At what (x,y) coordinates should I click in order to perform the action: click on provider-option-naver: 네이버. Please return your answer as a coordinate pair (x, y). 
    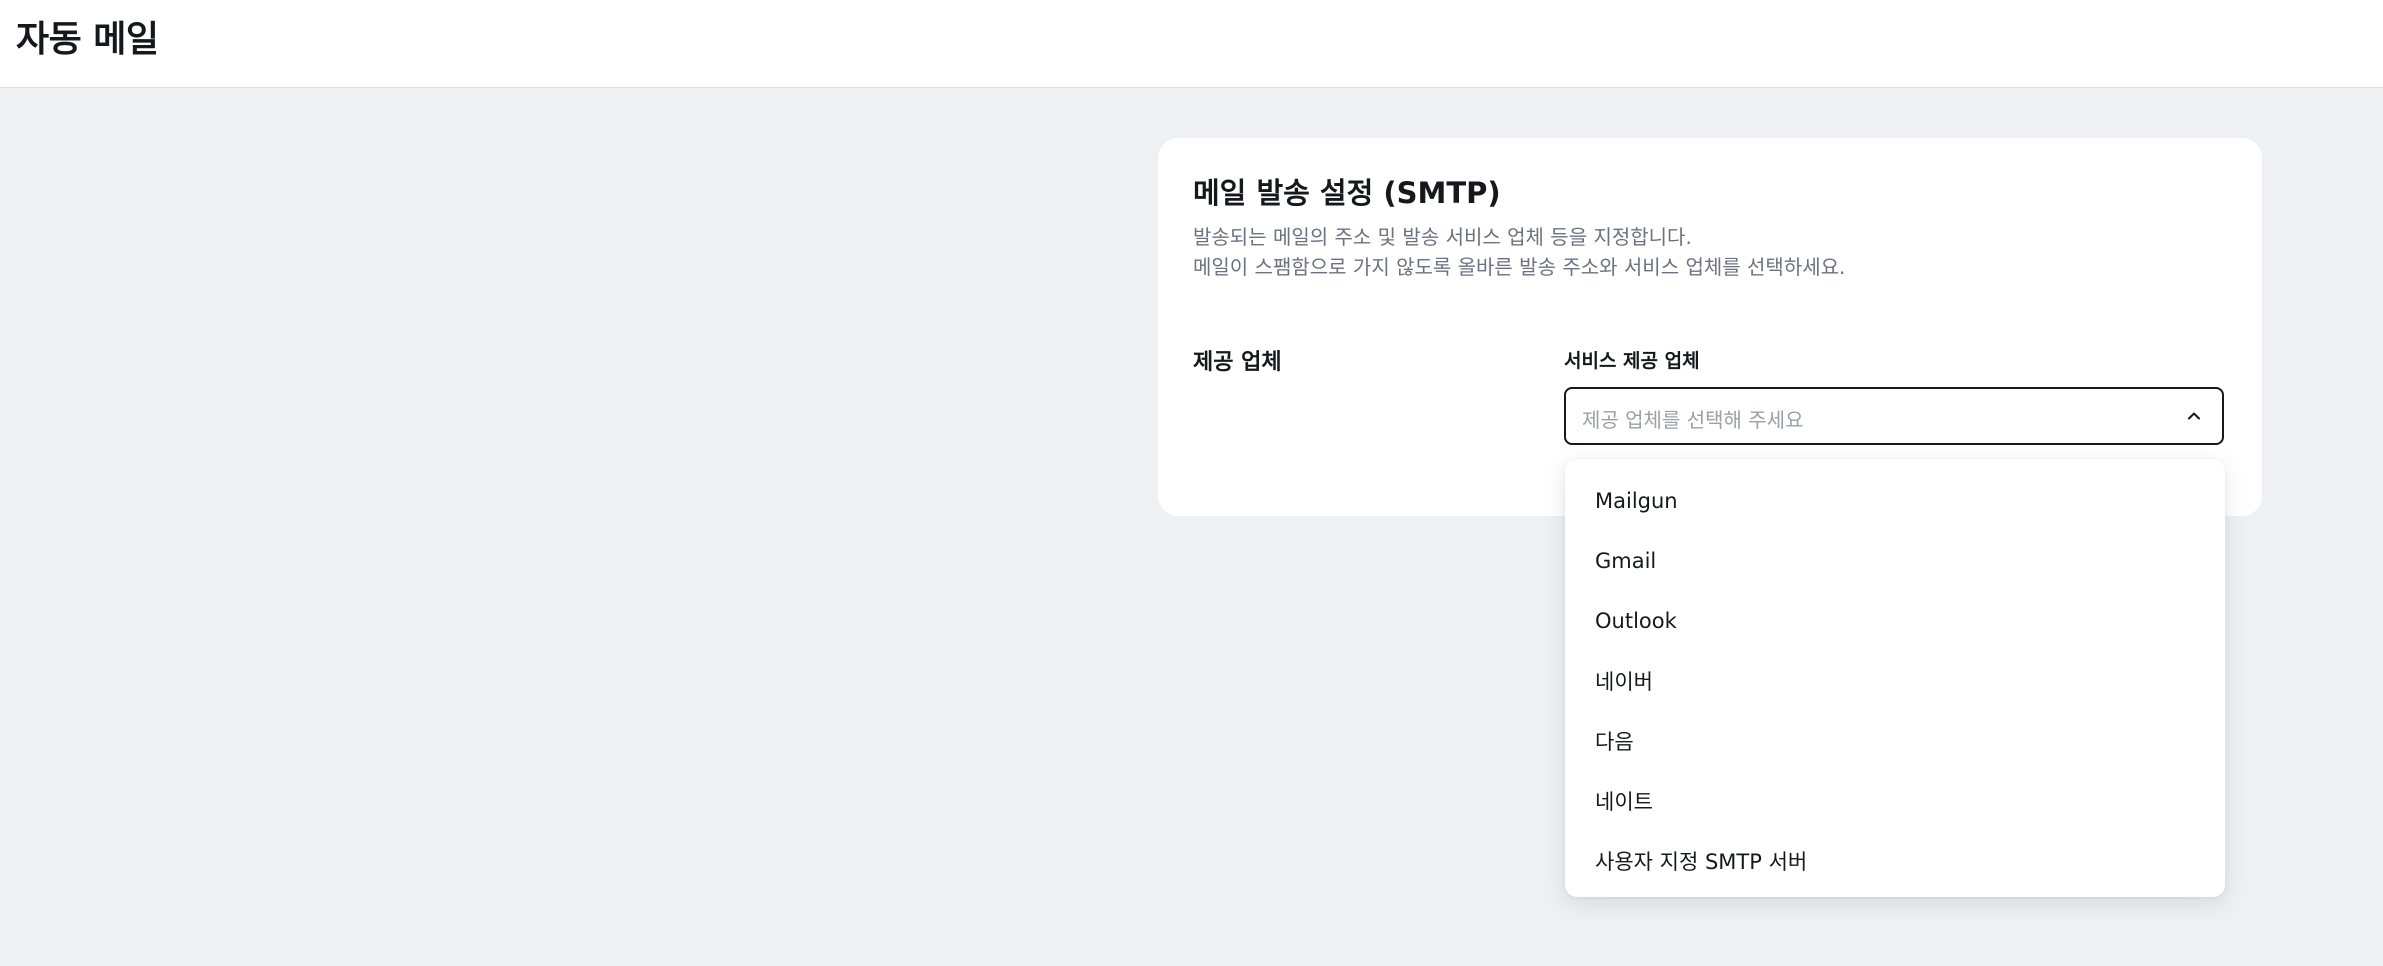
    Looking at the image, I should click on (1895, 681).